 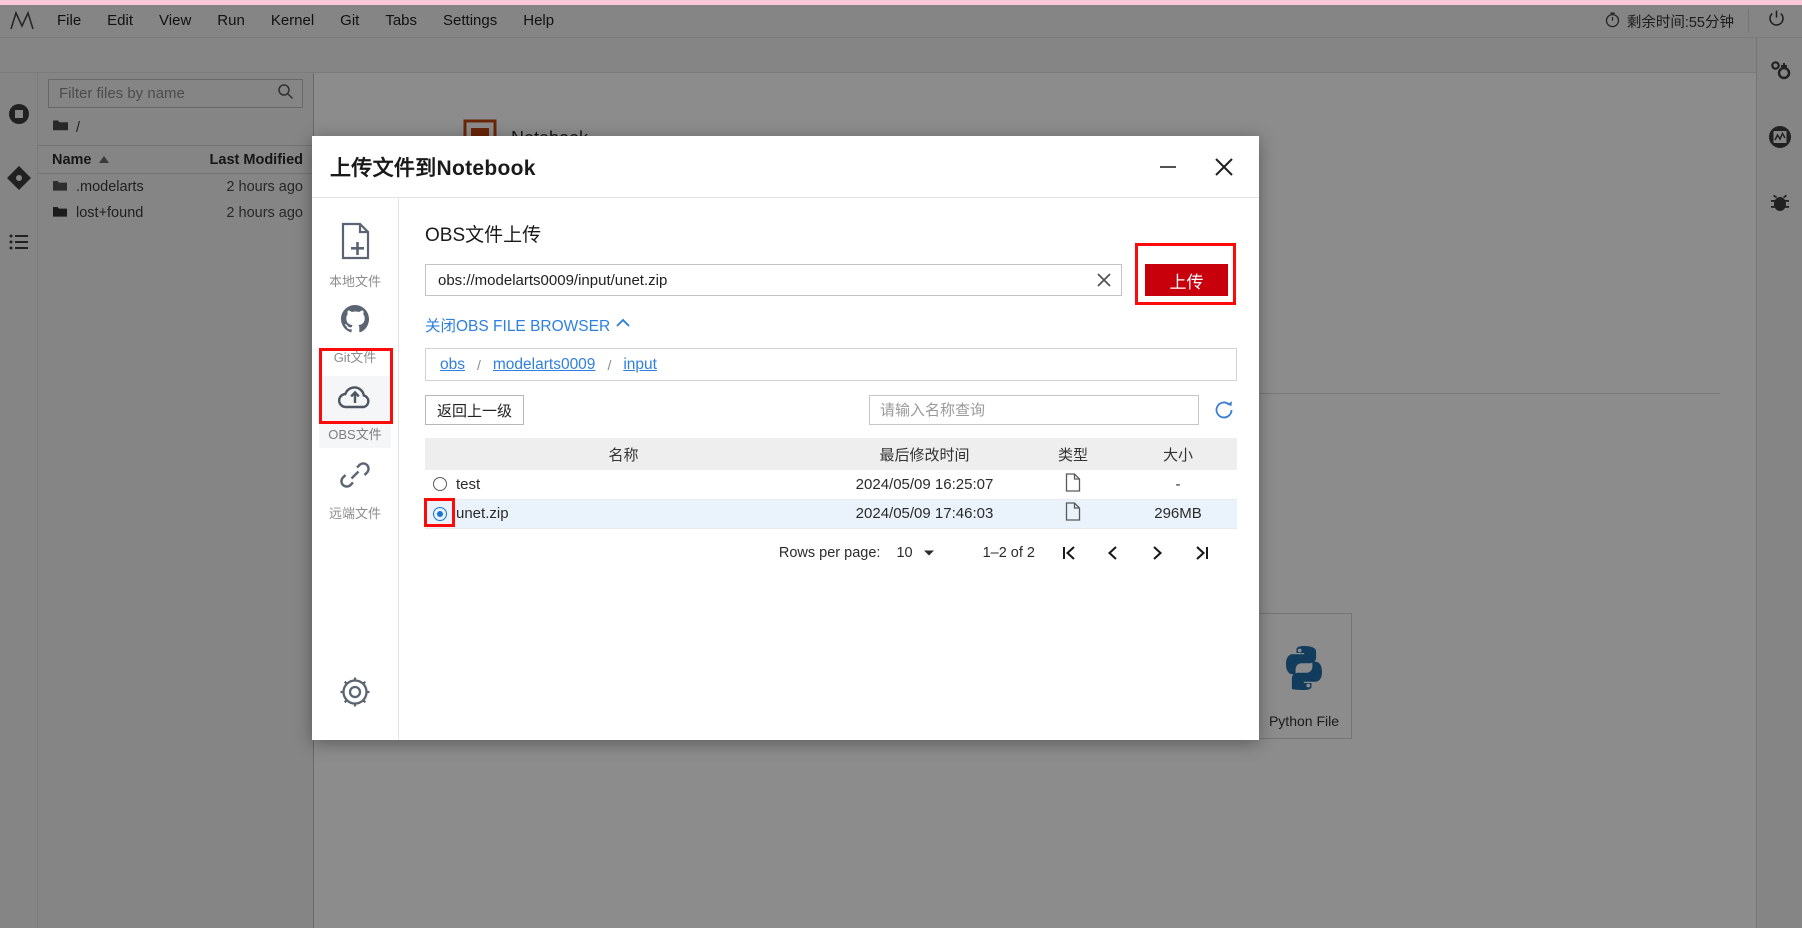 What do you see at coordinates (355, 243) in the screenshot?
I see `local-file-icon` at bounding box center [355, 243].